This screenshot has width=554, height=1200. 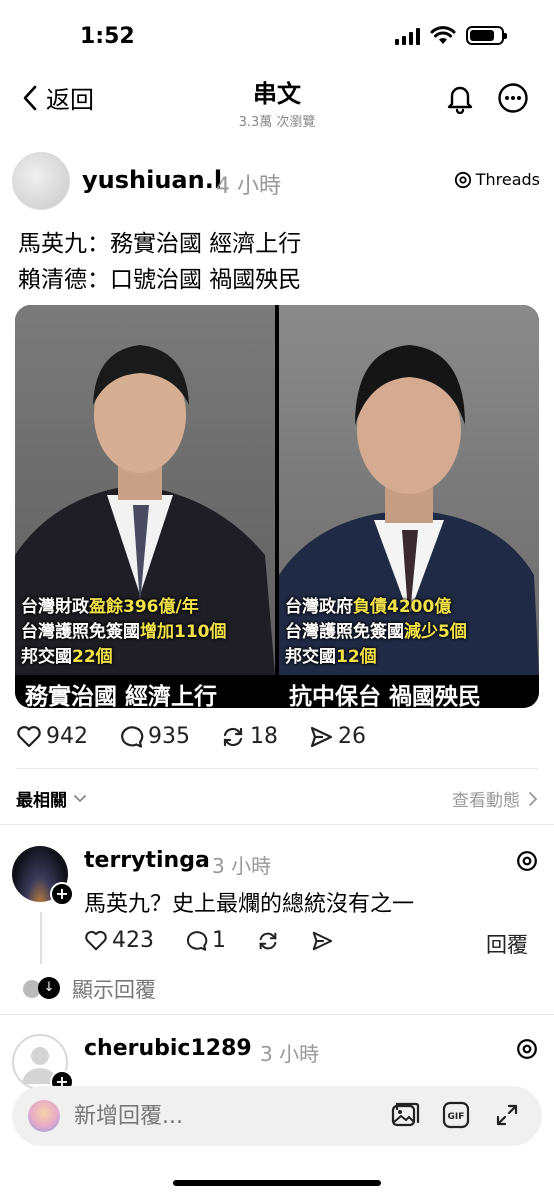 What do you see at coordinates (160, 244) in the screenshot?
I see `post-text-line: 馬英九：務實治國 經濟上行` at bounding box center [160, 244].